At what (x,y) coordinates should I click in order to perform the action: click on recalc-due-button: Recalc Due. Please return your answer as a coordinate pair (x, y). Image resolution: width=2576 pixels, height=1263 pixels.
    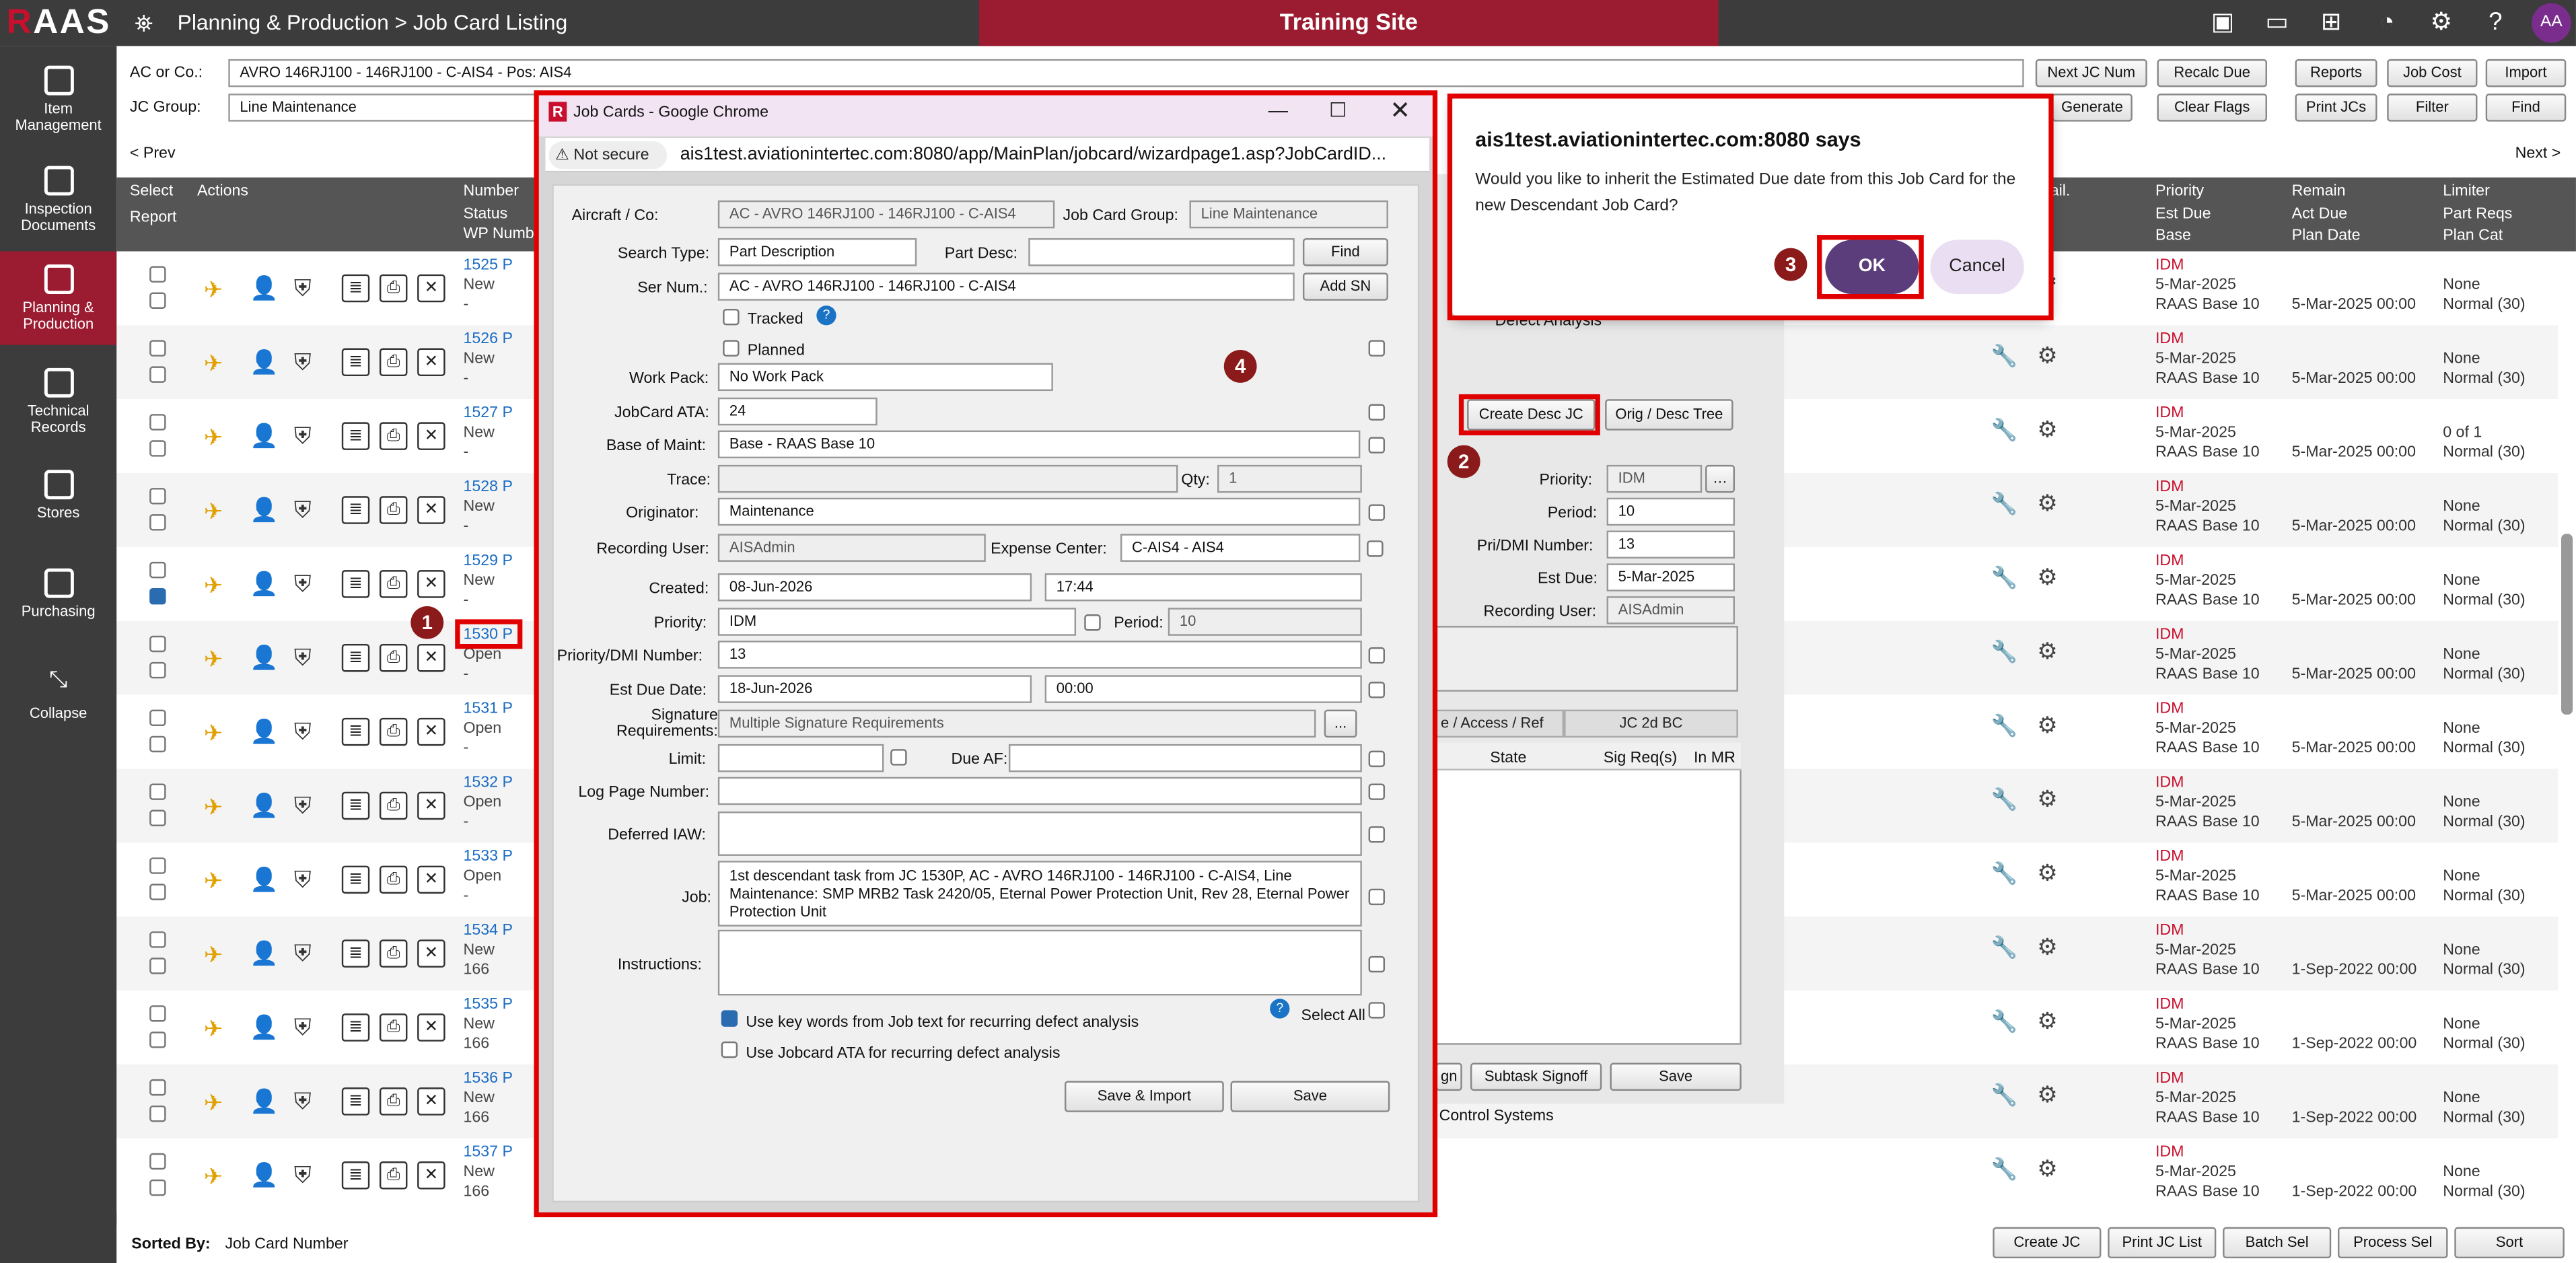
    Looking at the image, I should click on (2212, 73).